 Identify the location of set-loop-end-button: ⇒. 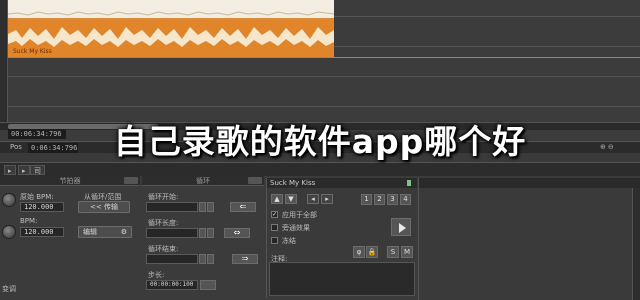
(245, 259).